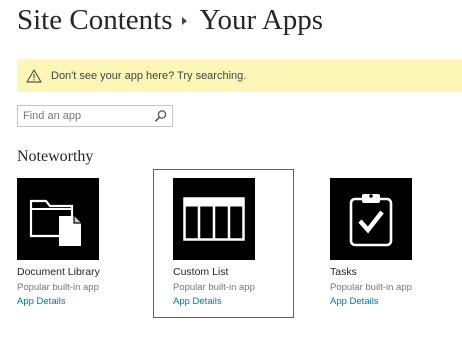 The image size is (462, 355). What do you see at coordinates (55, 156) in the screenshot?
I see `section-title-noteworthy: Noteworthy` at bounding box center [55, 156].